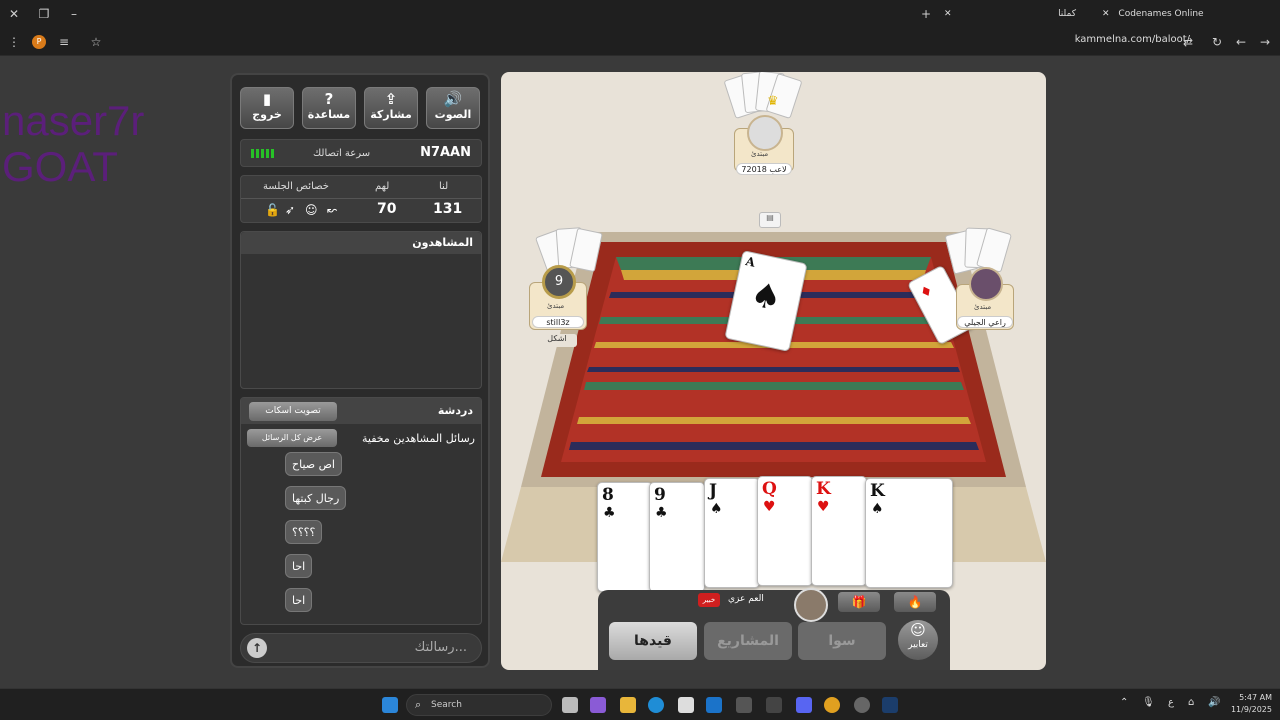  I want to click on edge-icon, so click(656, 705).